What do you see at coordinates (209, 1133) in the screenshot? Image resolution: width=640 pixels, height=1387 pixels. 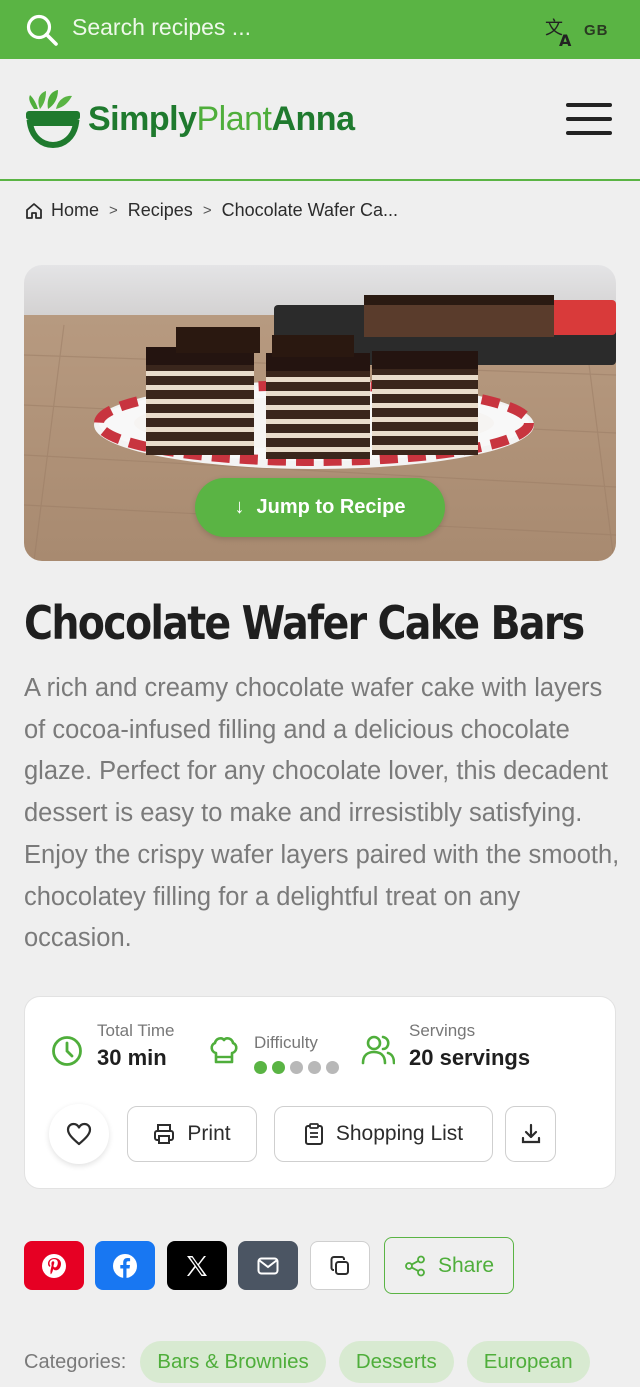 I see `print-label: Print` at bounding box center [209, 1133].